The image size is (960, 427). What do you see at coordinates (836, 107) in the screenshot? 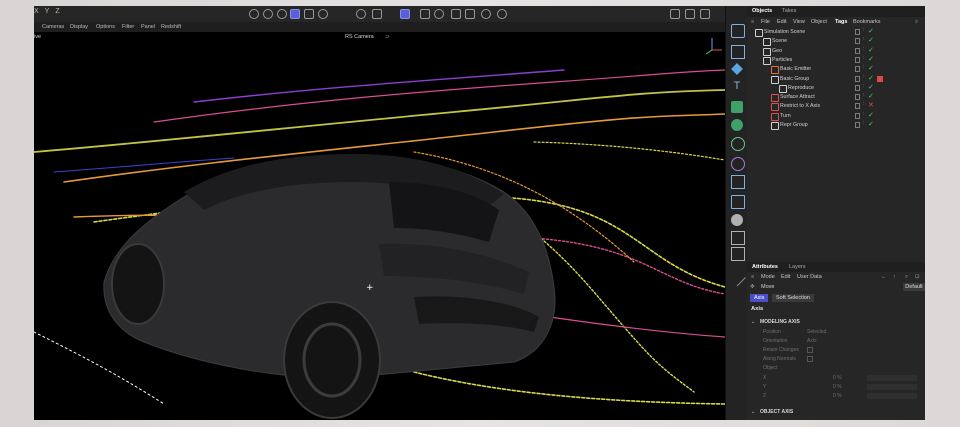
I see `tree-row: Restrict to X Axis: ✕` at bounding box center [836, 107].